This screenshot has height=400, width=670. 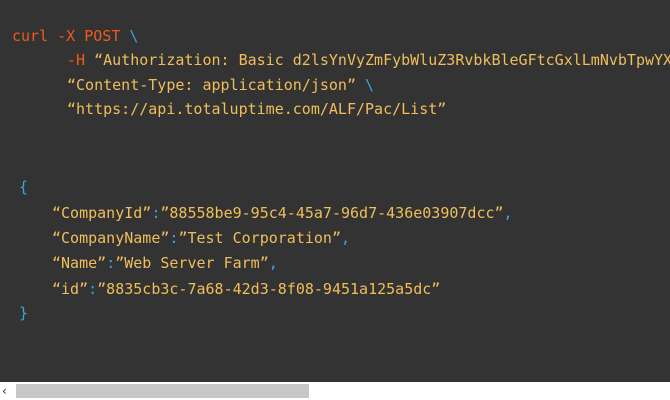 I want to click on scroll-left-arrow-icon: ‹, so click(x=8, y=391).